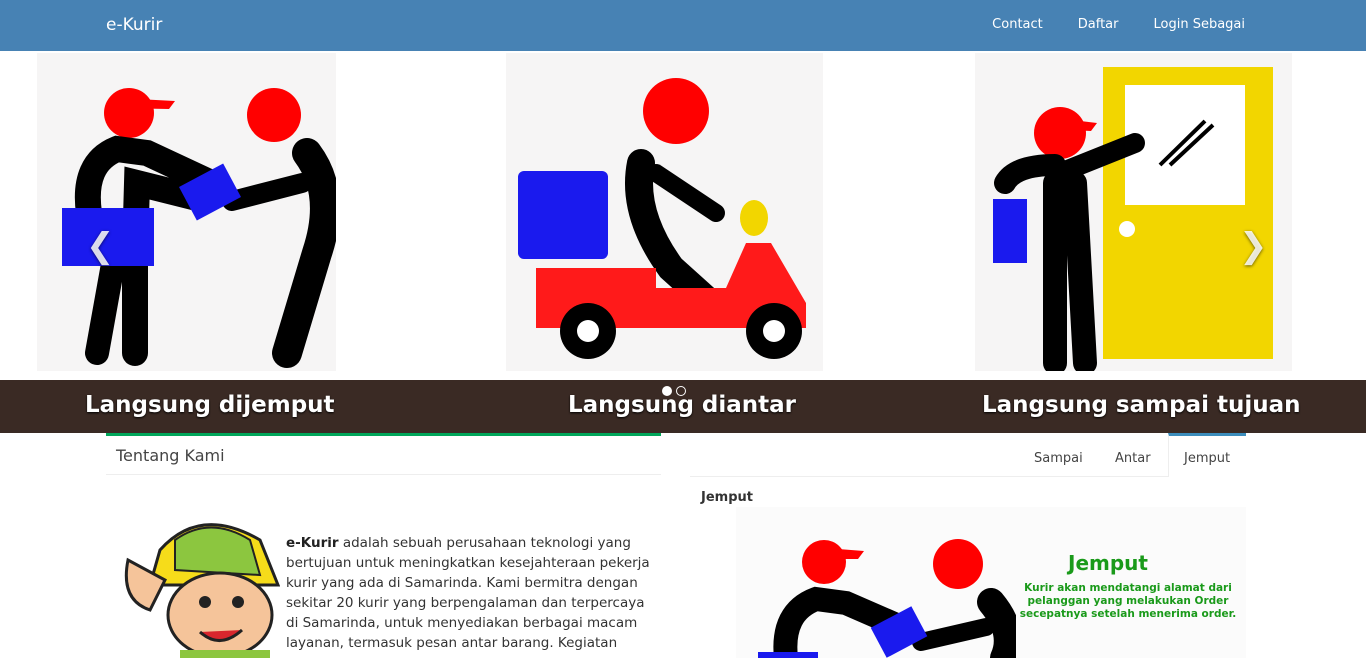 This screenshot has width=1366, height=658. Describe the element at coordinates (1133, 221) in the screenshot. I see `courier-knocking-door-illustration` at that location.